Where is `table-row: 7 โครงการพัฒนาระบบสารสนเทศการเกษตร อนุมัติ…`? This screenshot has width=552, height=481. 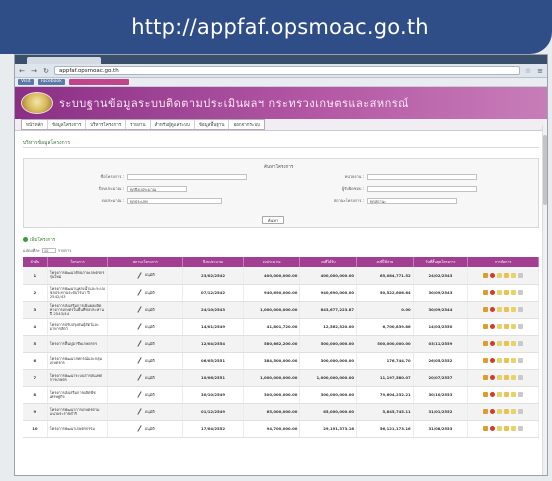 table-row: 7 โครงการพัฒนาระบบสารสนเทศการเกษตร อนุมัติ… is located at coordinates (281, 378).